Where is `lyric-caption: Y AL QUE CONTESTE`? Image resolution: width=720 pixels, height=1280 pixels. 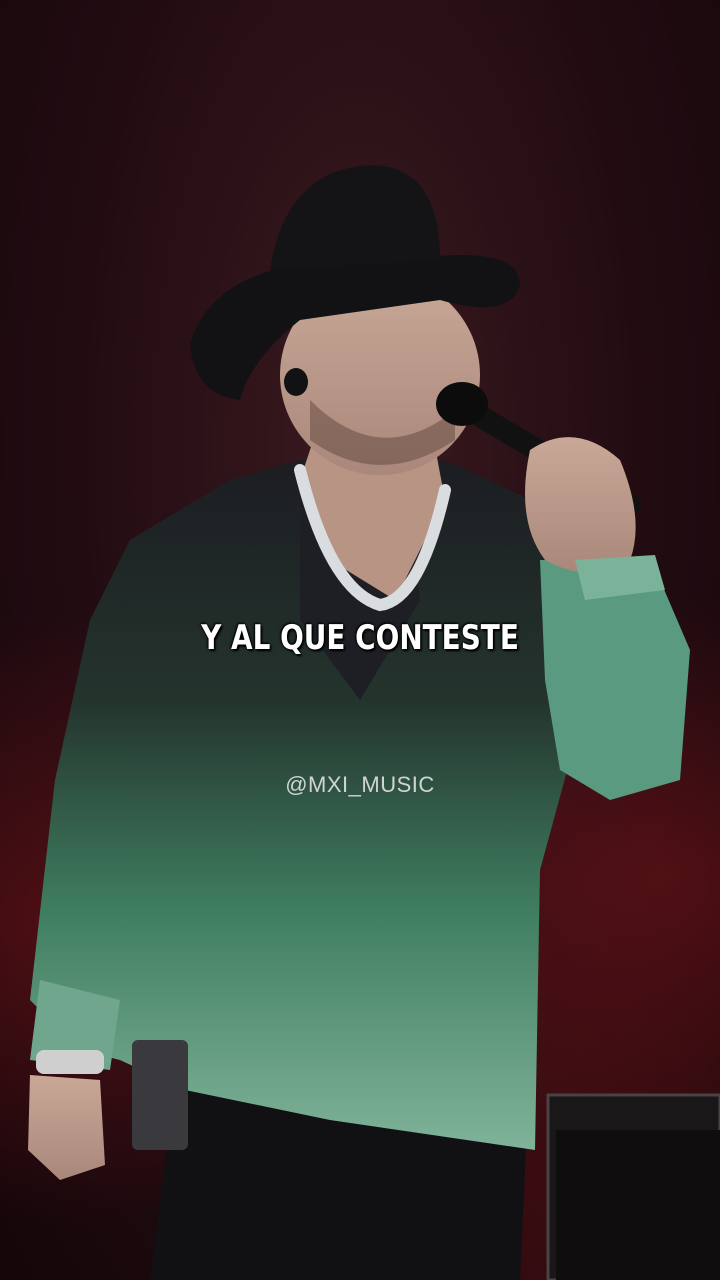 lyric-caption: Y AL QUE CONTESTE is located at coordinates (360, 638).